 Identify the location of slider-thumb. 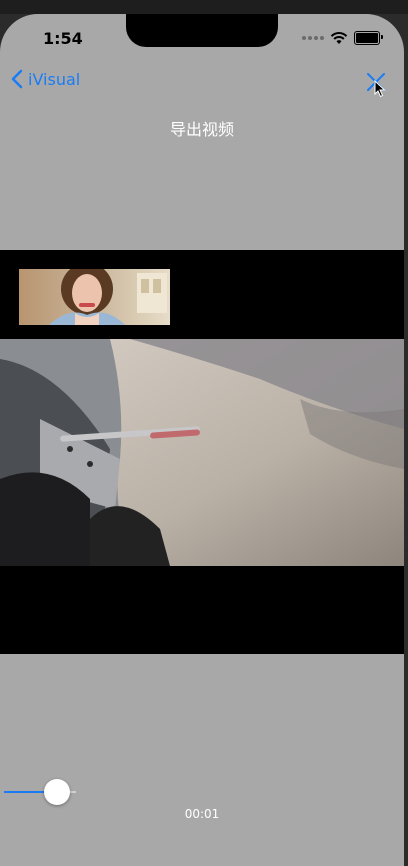
(57, 792).